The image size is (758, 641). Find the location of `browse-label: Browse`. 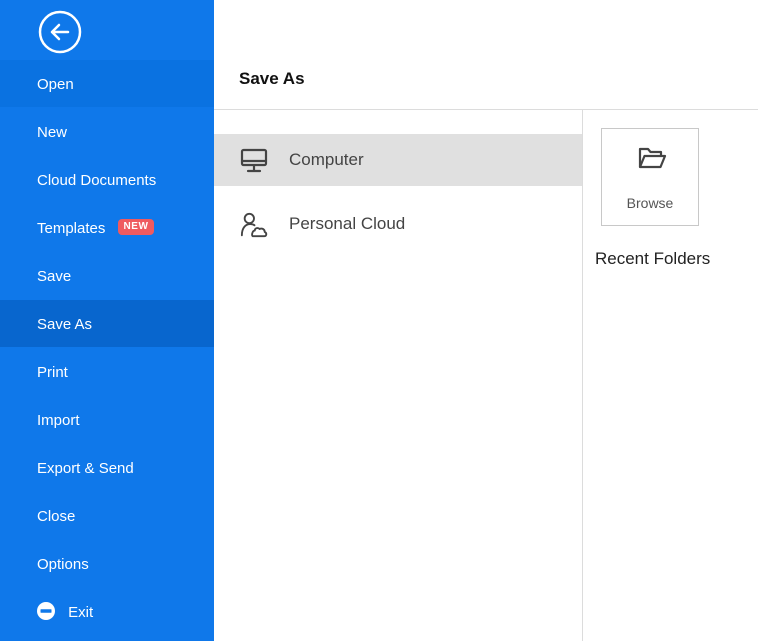

browse-label: Browse is located at coordinates (650, 203).